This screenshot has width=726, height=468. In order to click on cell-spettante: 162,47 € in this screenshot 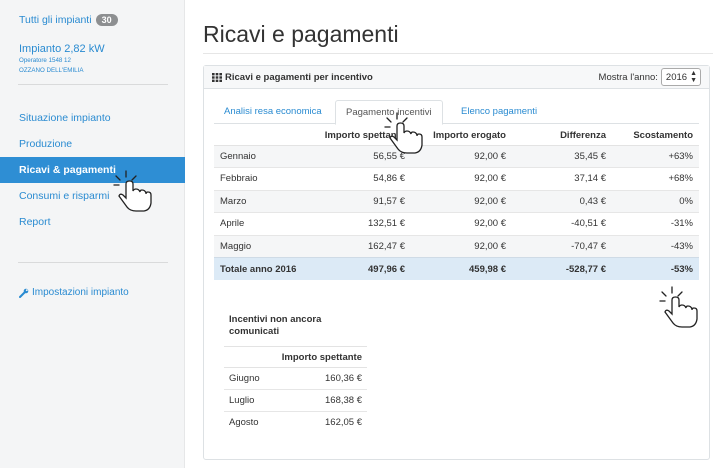, I will do `click(357, 246)`.